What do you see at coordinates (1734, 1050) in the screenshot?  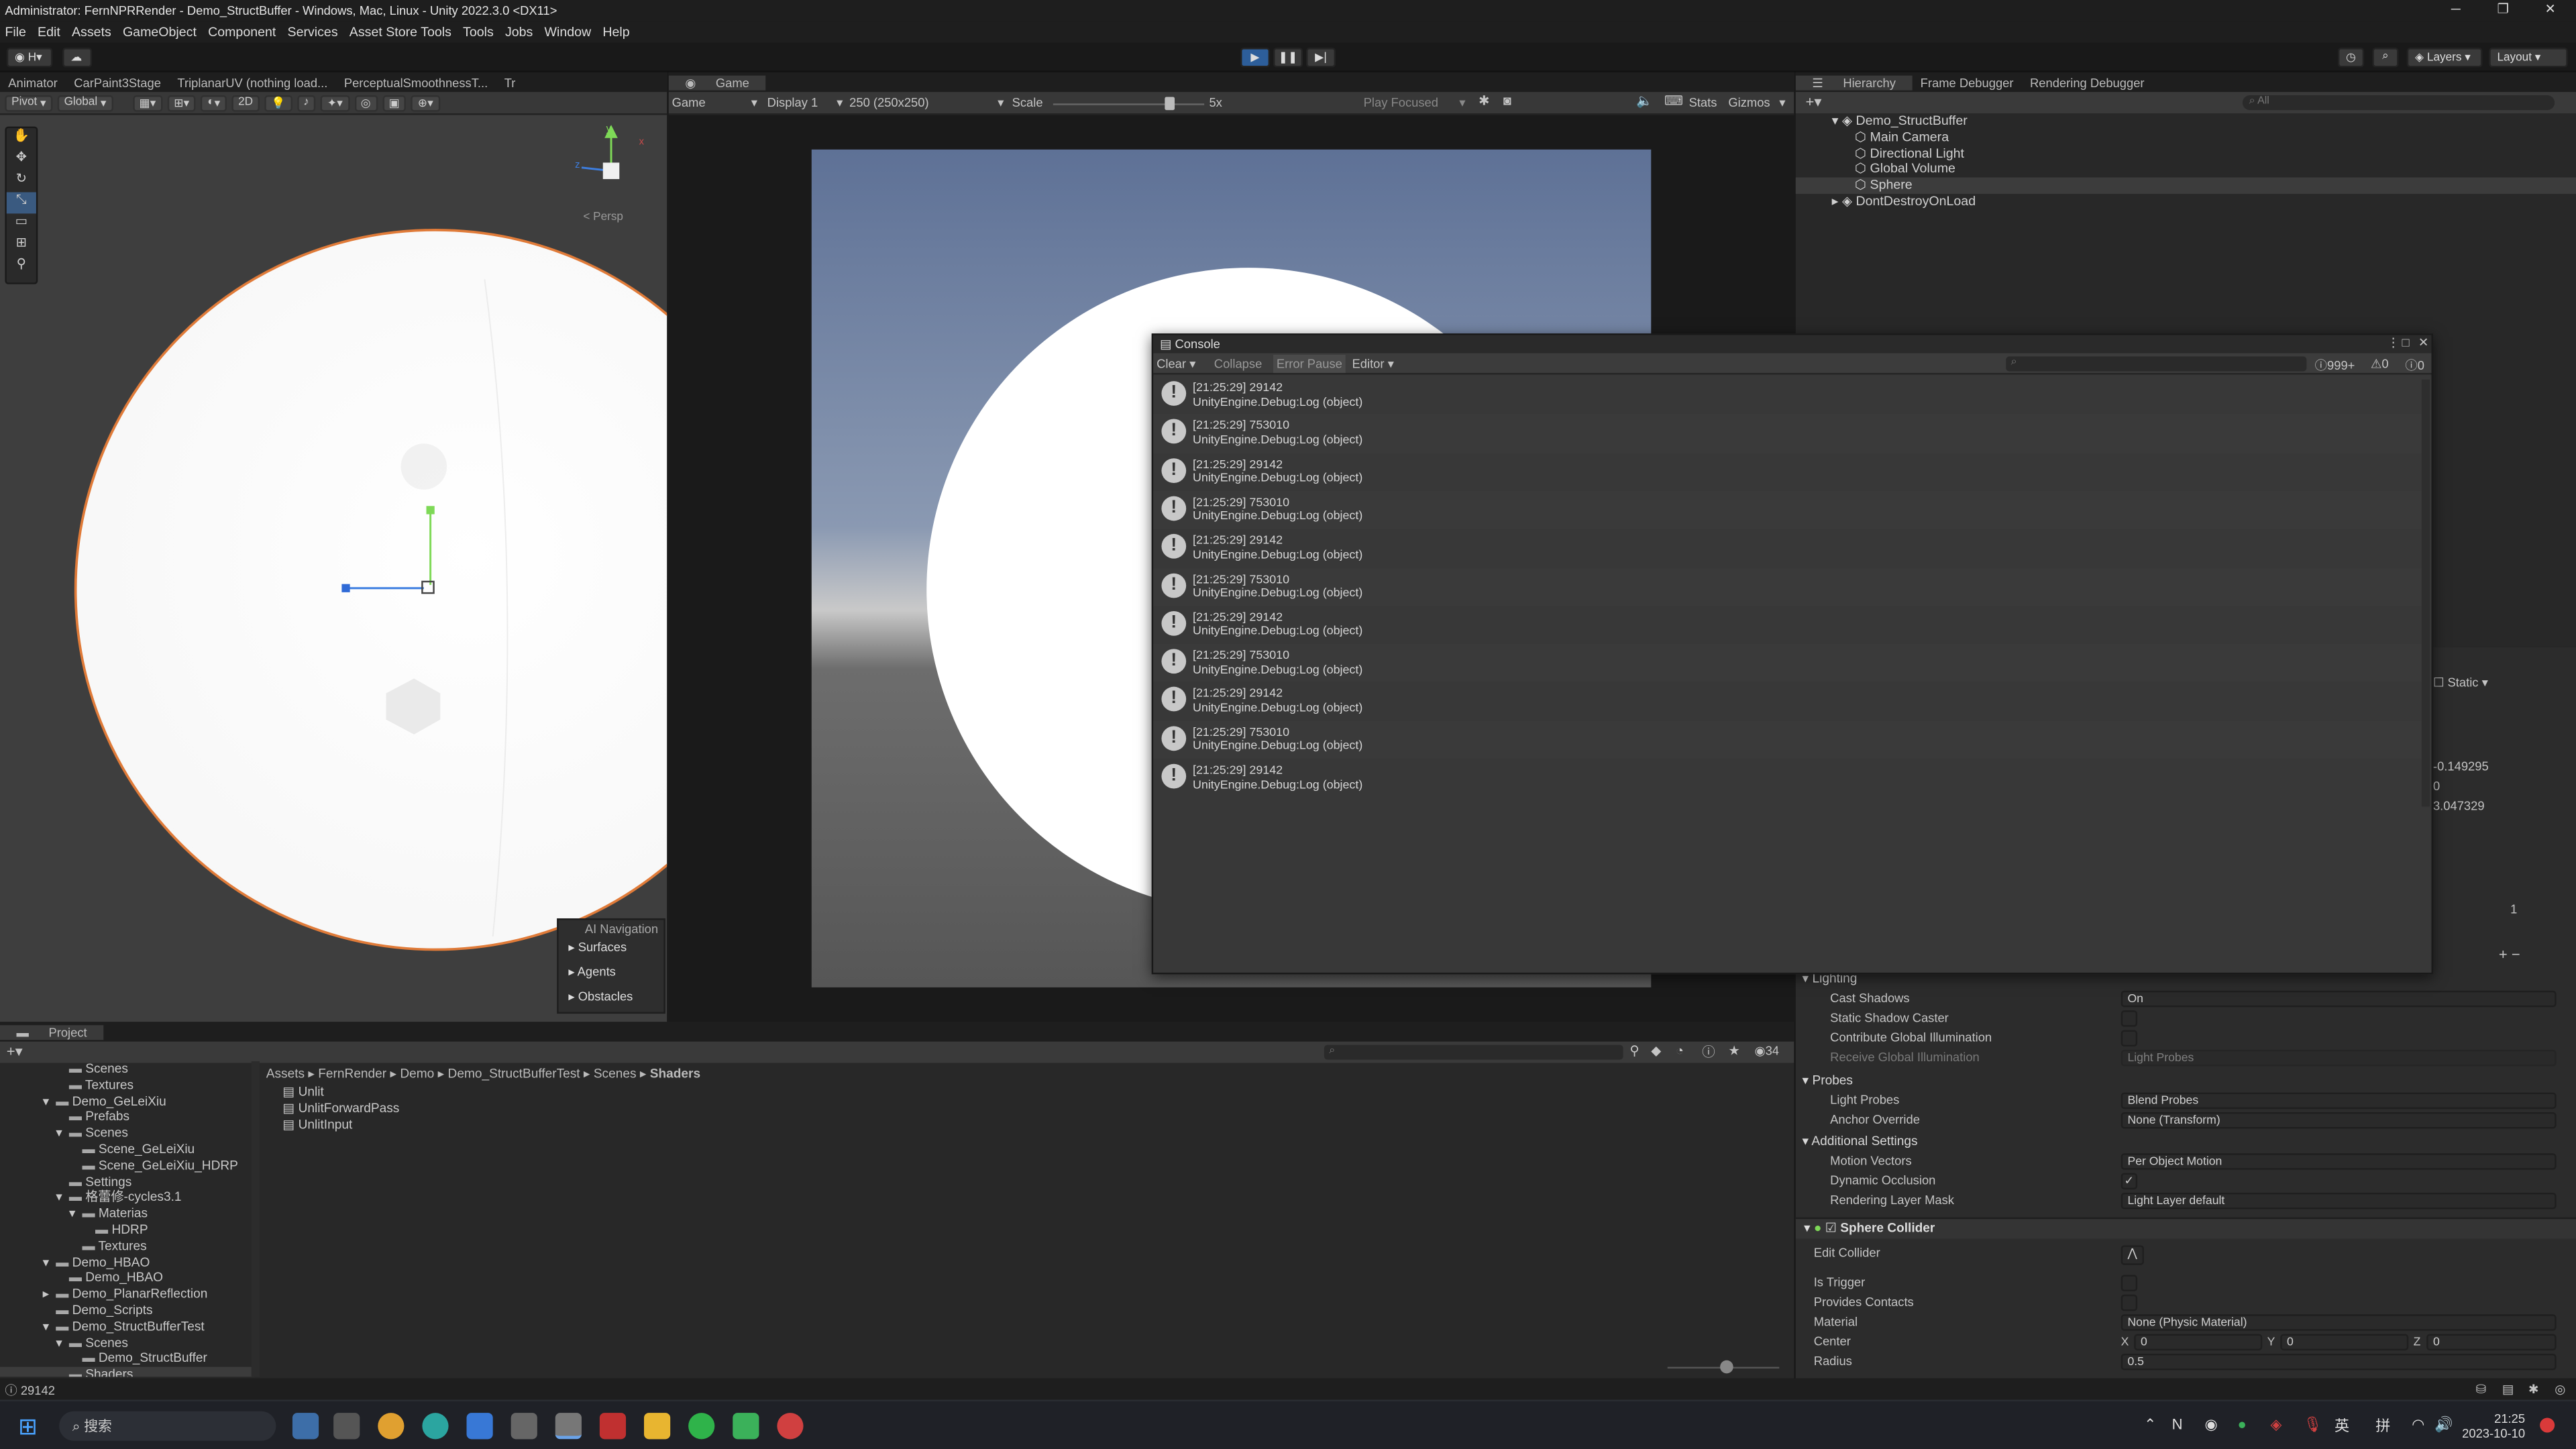 I see `favorites-icon: ★` at bounding box center [1734, 1050].